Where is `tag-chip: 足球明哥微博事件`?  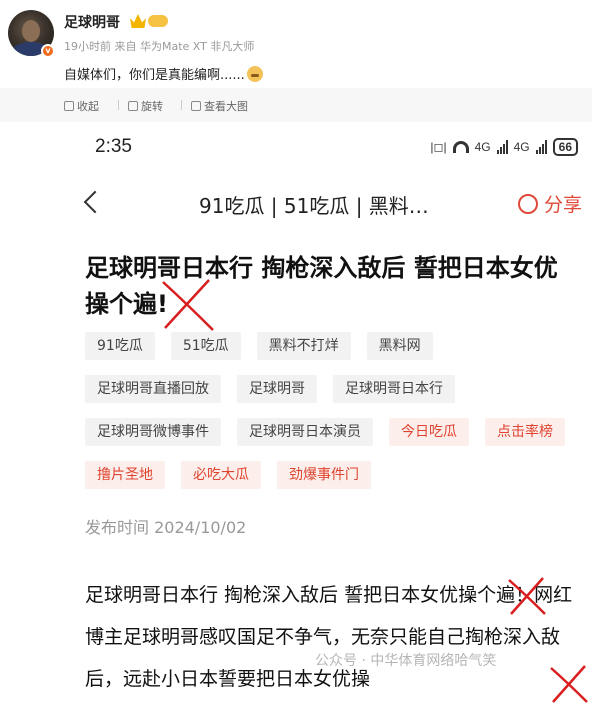 tag-chip: 足球明哥微博事件 is located at coordinates (153, 432).